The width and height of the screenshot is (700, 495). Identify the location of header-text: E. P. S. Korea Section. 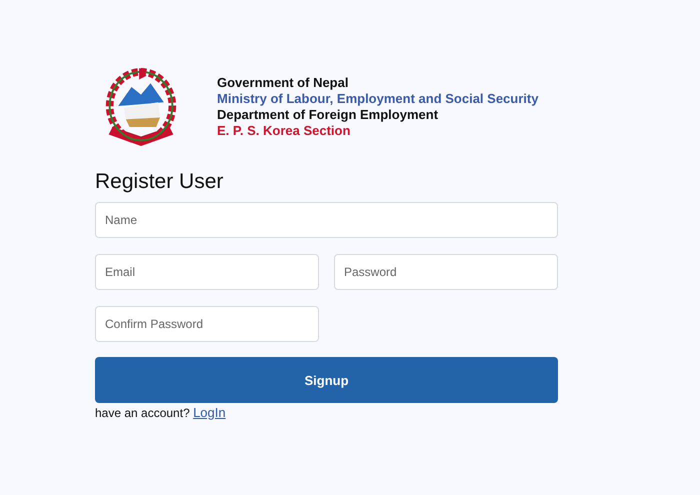
(284, 131).